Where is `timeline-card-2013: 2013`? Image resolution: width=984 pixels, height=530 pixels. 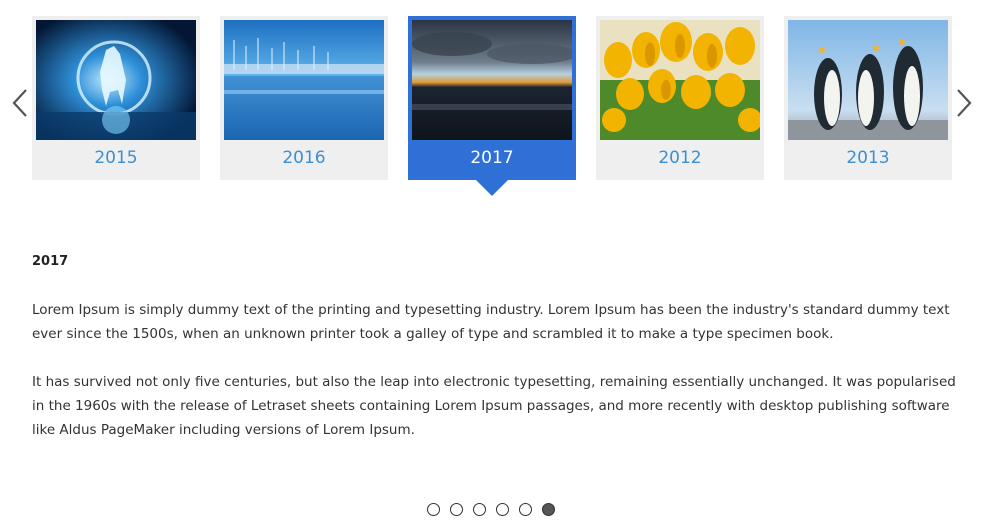
timeline-card-2013: 2013 is located at coordinates (868, 98).